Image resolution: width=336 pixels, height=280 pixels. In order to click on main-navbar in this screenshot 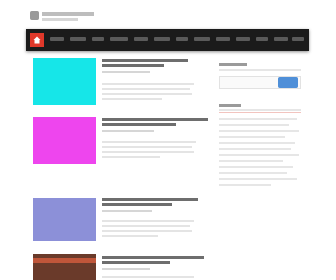, I will do `click(167, 40)`.